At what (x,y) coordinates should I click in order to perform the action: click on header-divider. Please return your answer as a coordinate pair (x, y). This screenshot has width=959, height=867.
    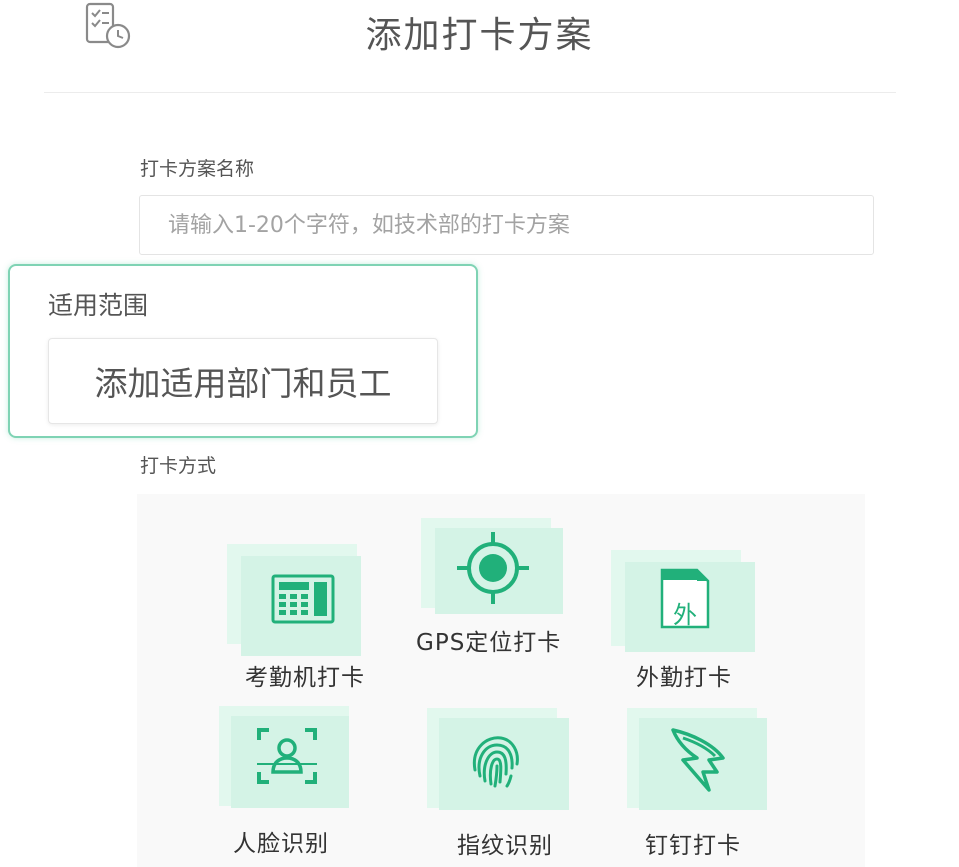
    Looking at the image, I should click on (470, 92).